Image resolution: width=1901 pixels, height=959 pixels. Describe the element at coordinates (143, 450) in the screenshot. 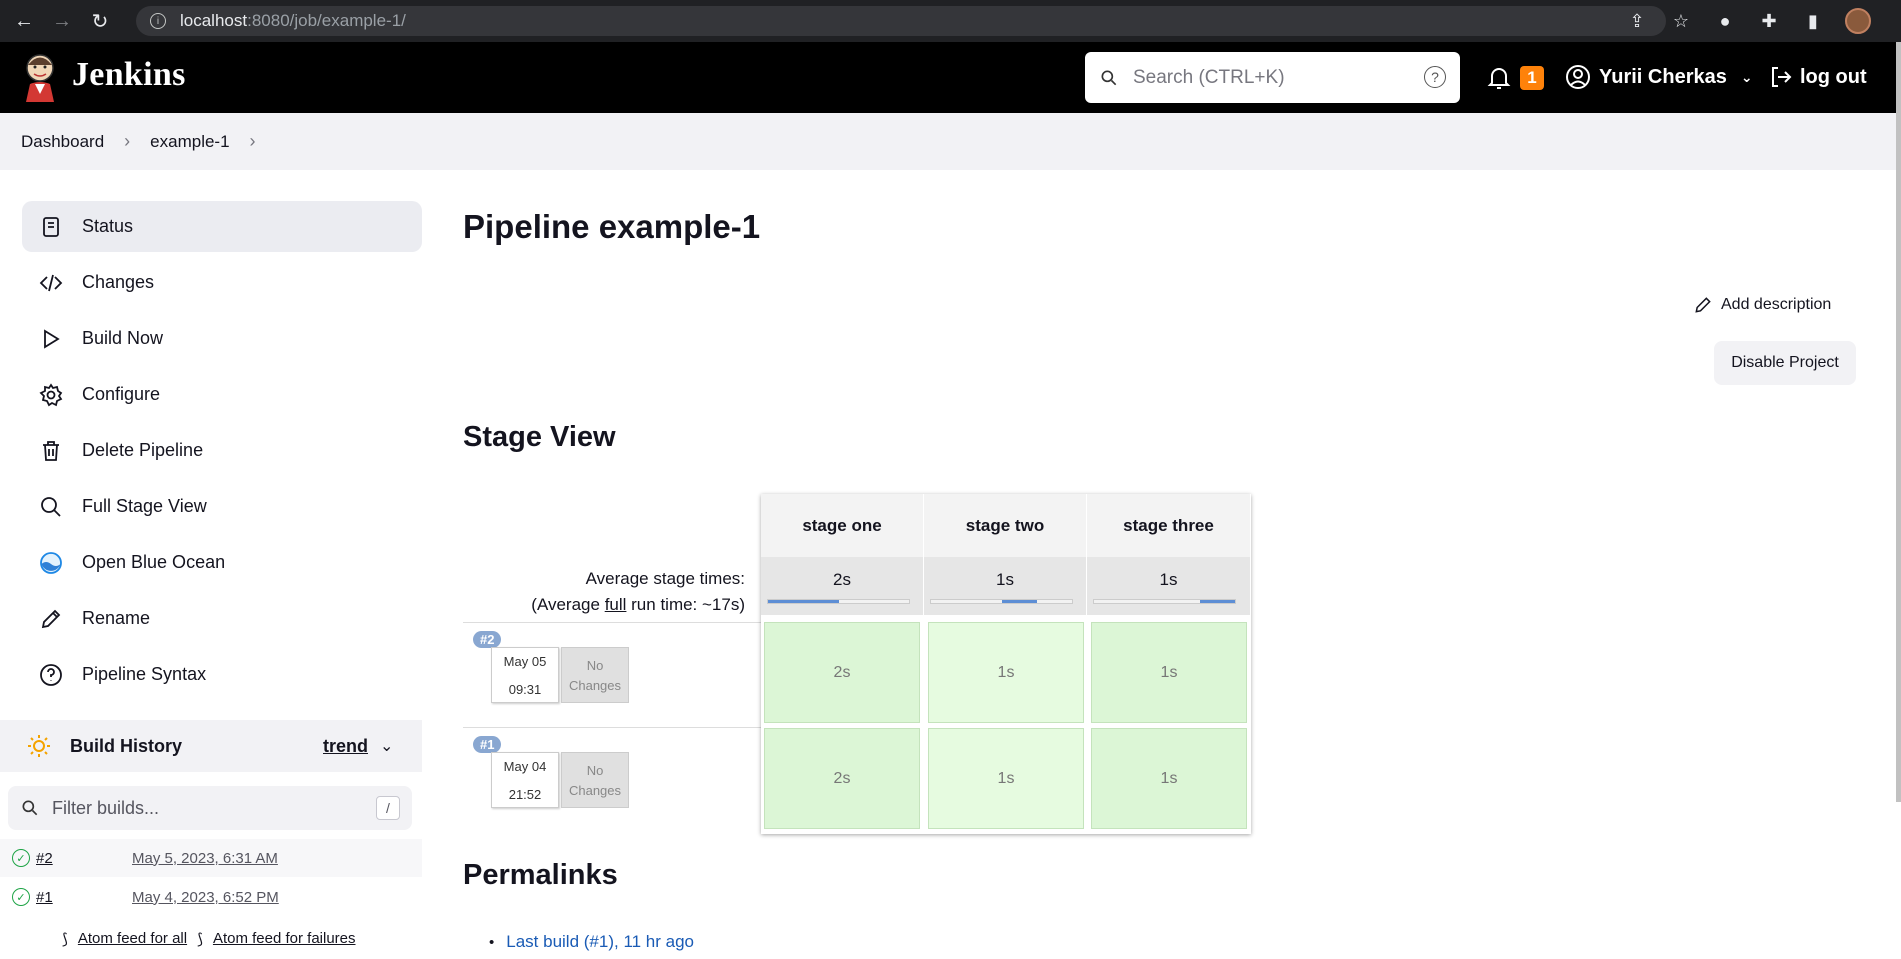

I see `sidebar-item-label: Delete Pipeline` at that location.